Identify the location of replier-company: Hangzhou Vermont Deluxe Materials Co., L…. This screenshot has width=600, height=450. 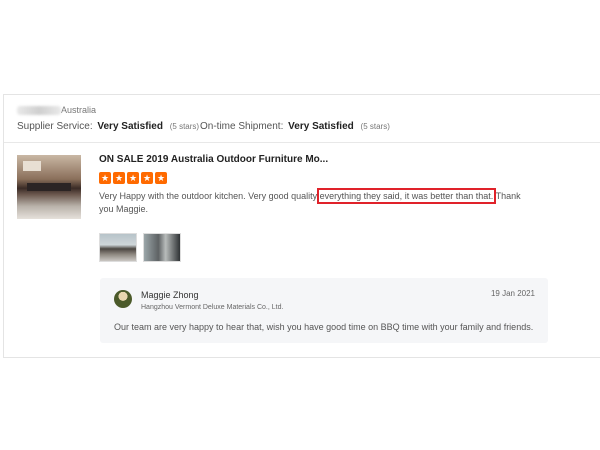
(212, 307).